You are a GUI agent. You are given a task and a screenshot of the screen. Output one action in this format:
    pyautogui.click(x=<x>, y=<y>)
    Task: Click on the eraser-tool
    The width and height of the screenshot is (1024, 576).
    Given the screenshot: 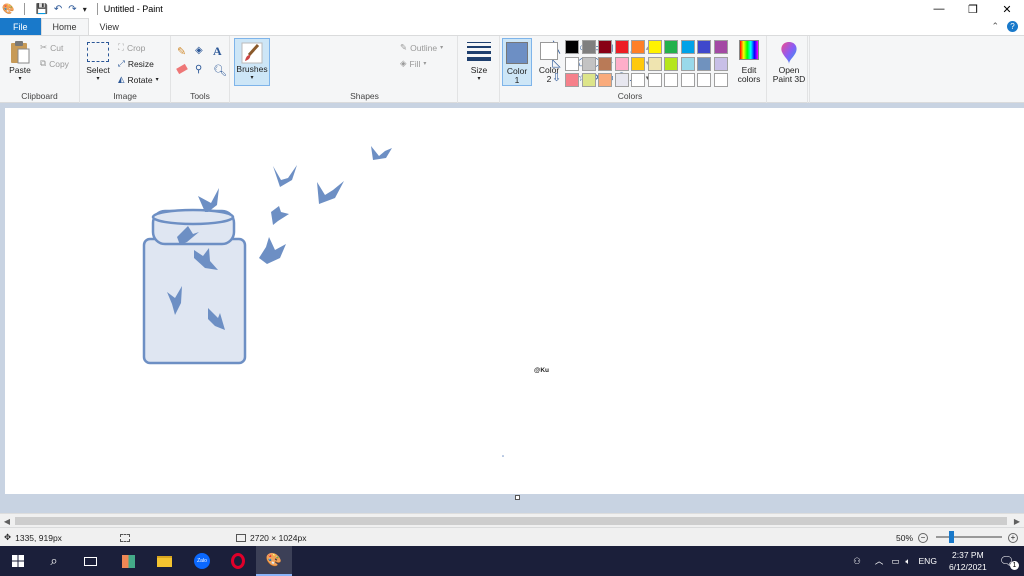 What is the action you would take?
    pyautogui.click(x=182, y=69)
    